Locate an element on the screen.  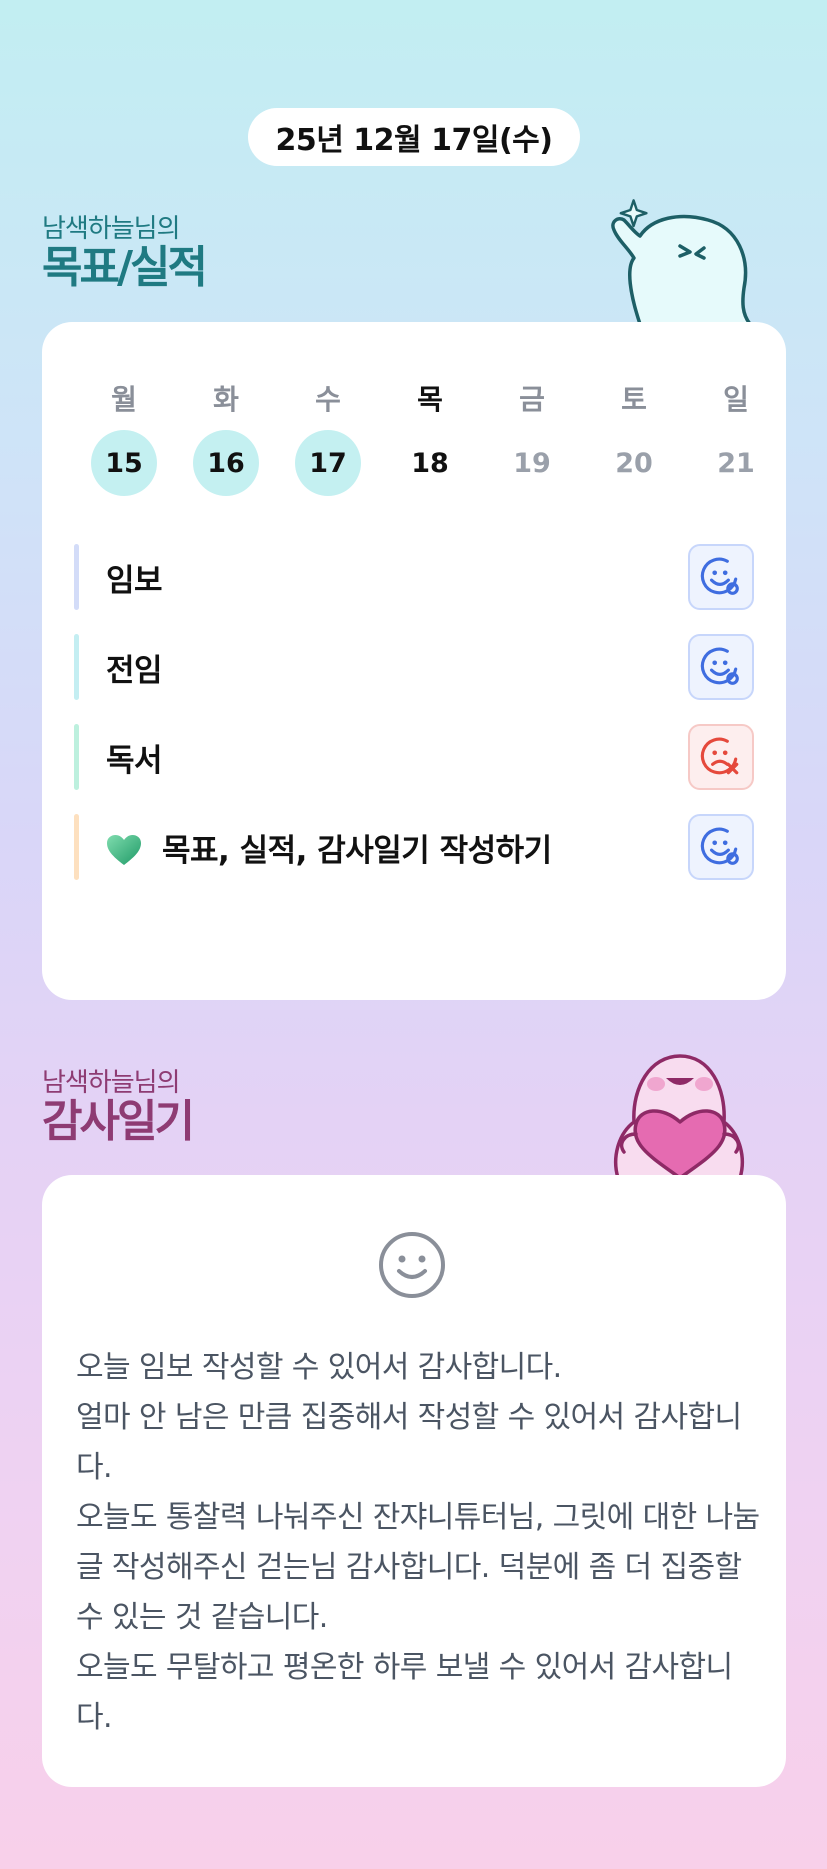
goal-label: 전임 is located at coordinates (134, 670).